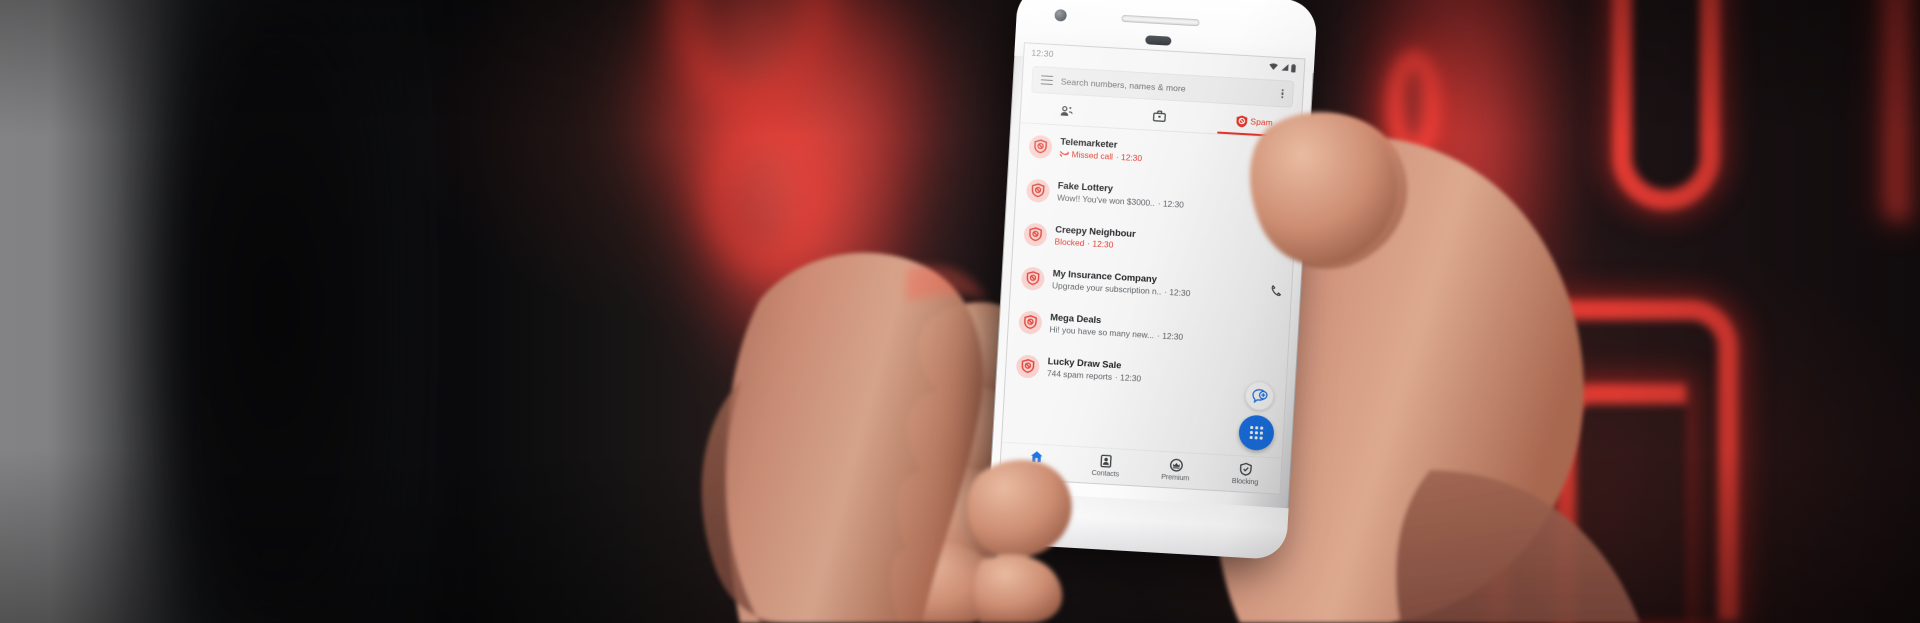 Image resolution: width=1920 pixels, height=623 pixels. I want to click on dialpad-icon, so click(1256, 433).